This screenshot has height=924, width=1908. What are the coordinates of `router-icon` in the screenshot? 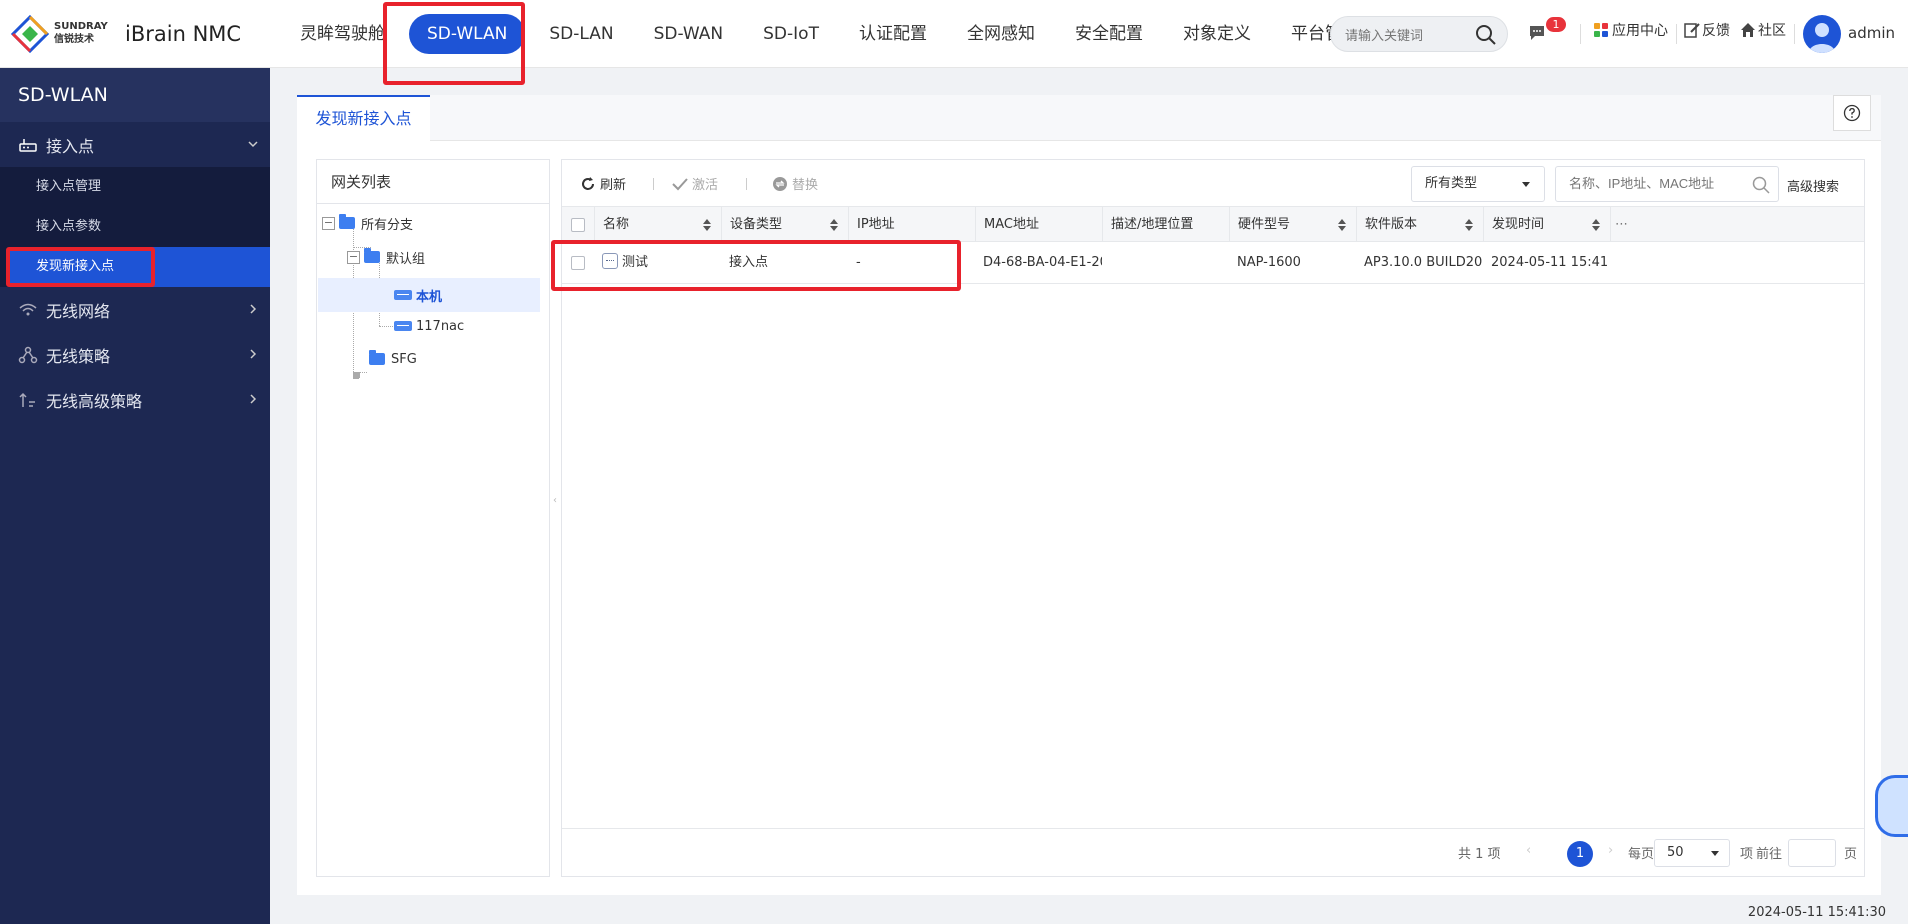 It's located at (28, 145).